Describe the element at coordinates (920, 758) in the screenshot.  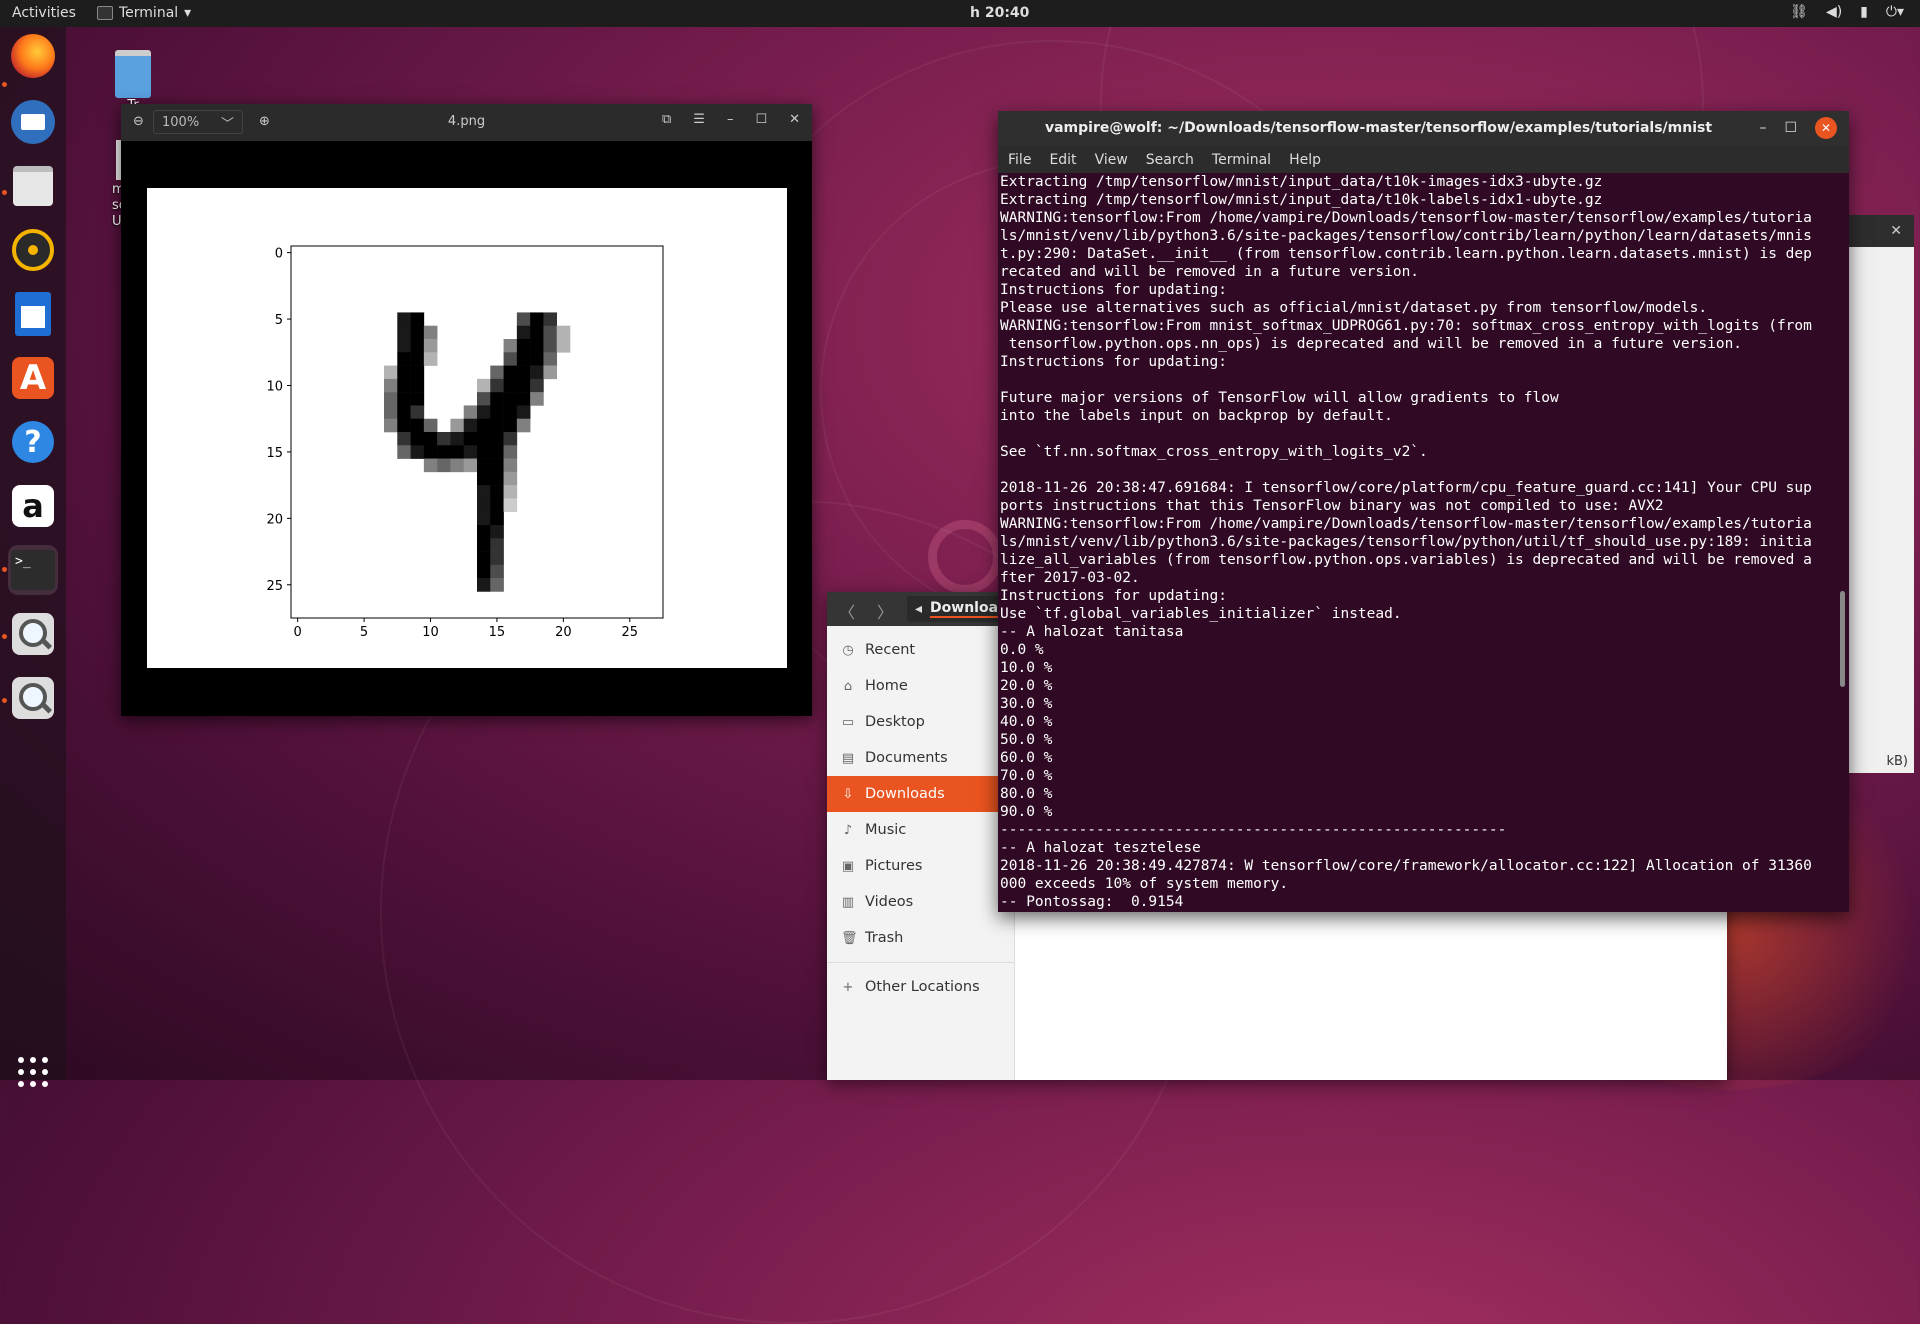
I see `sidebar-item-documents: ▤ Documents` at that location.